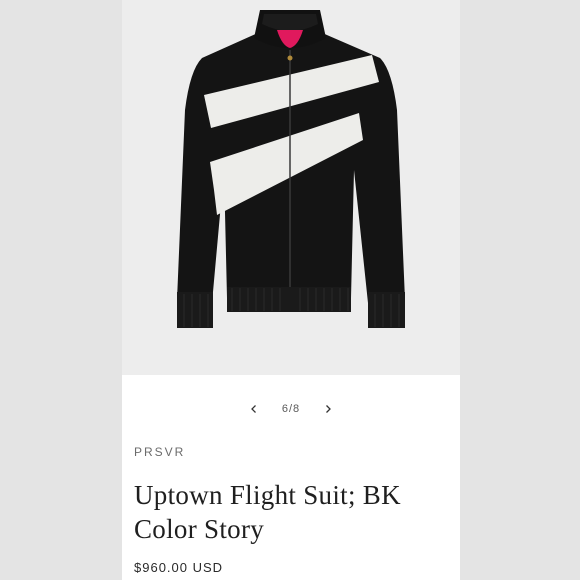  Describe the element at coordinates (179, 567) in the screenshot. I see `product-price: $960.00 USD` at that location.